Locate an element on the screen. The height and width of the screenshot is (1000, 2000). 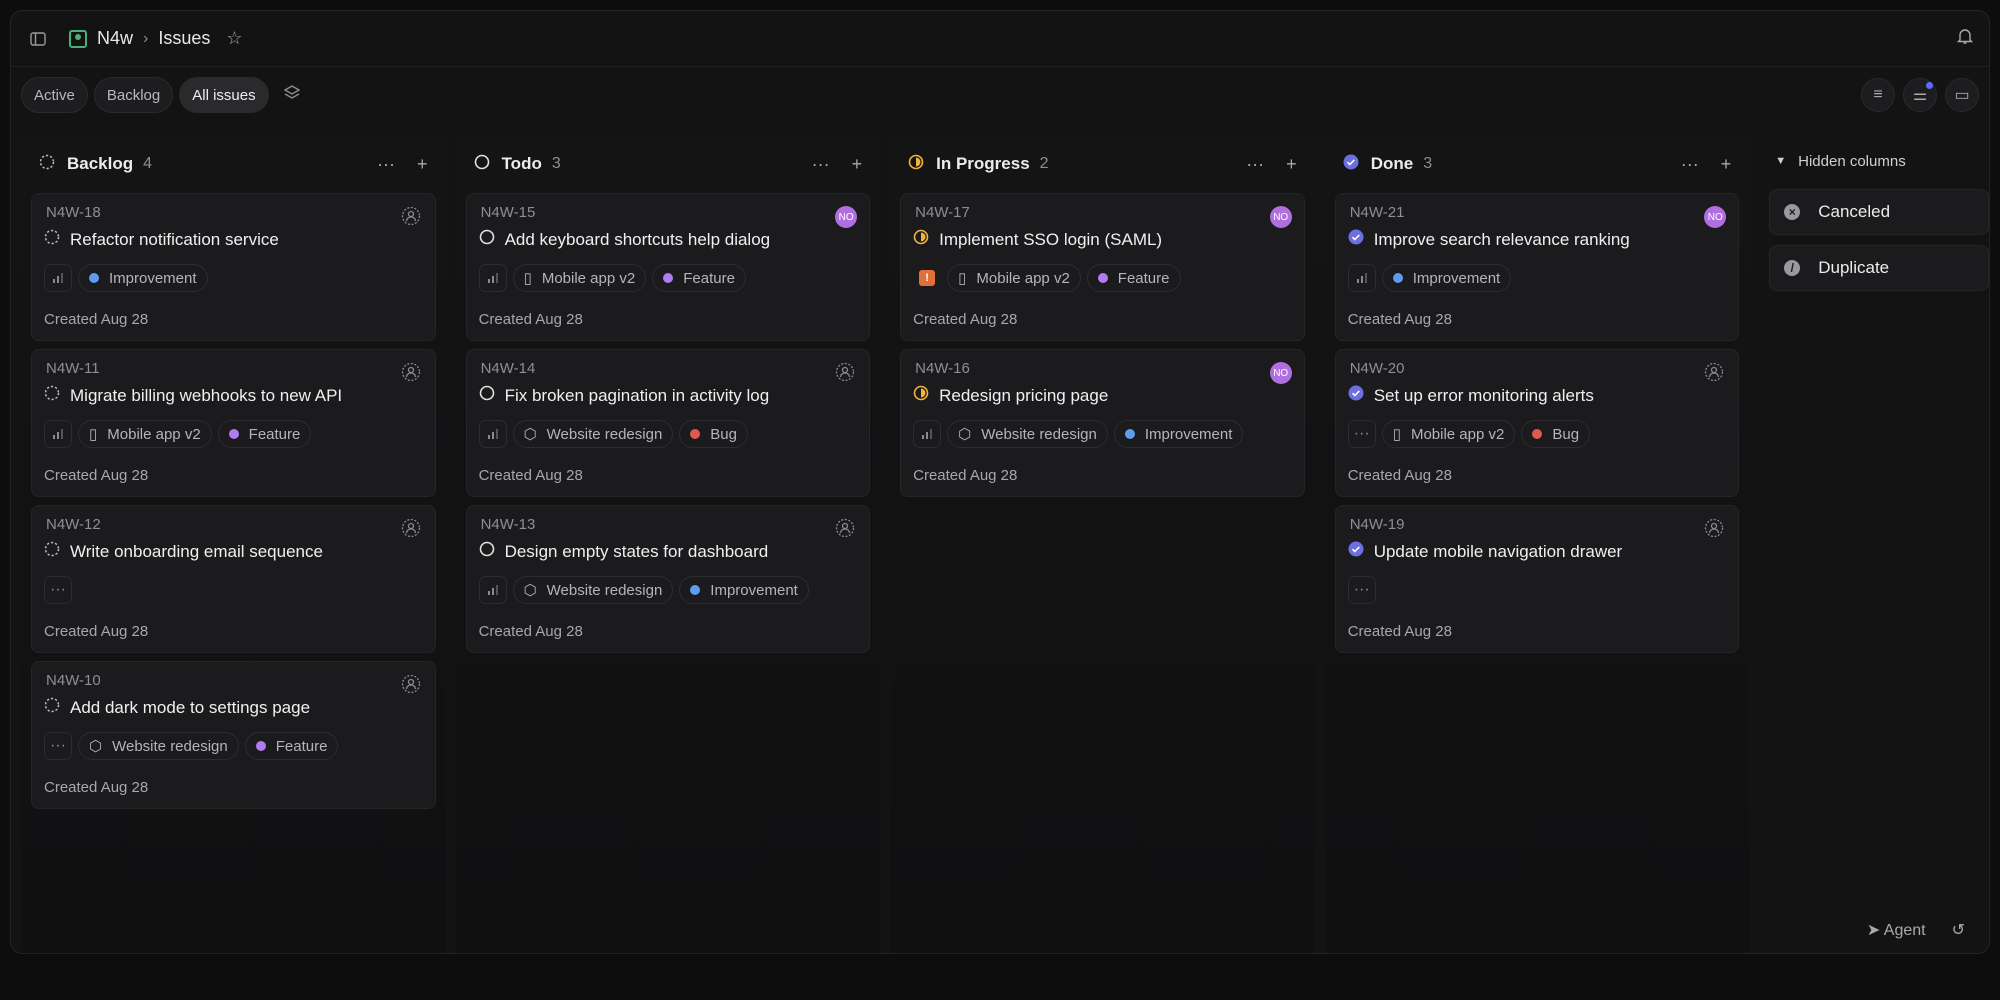
panel-toggle-button: ▭ is located at coordinates (1962, 95).